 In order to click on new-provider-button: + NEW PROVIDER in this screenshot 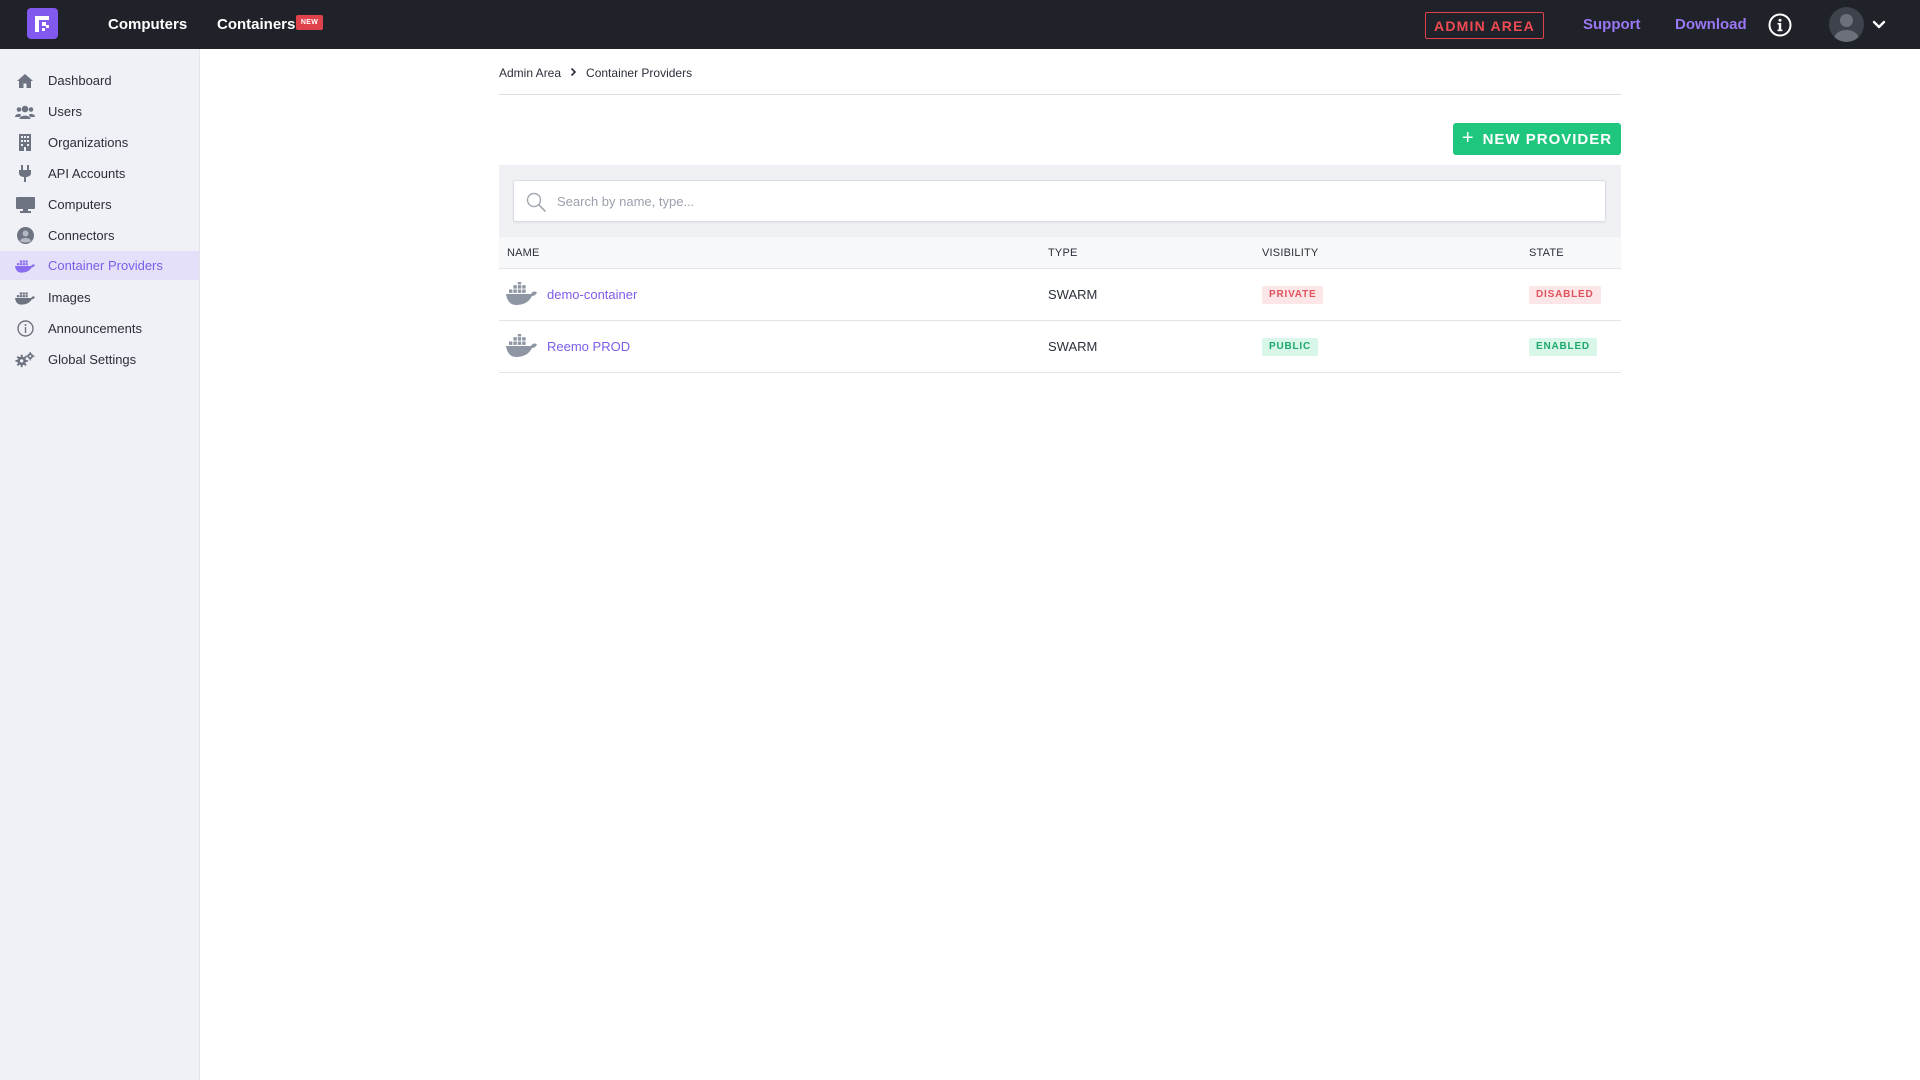, I will do `click(1537, 139)`.